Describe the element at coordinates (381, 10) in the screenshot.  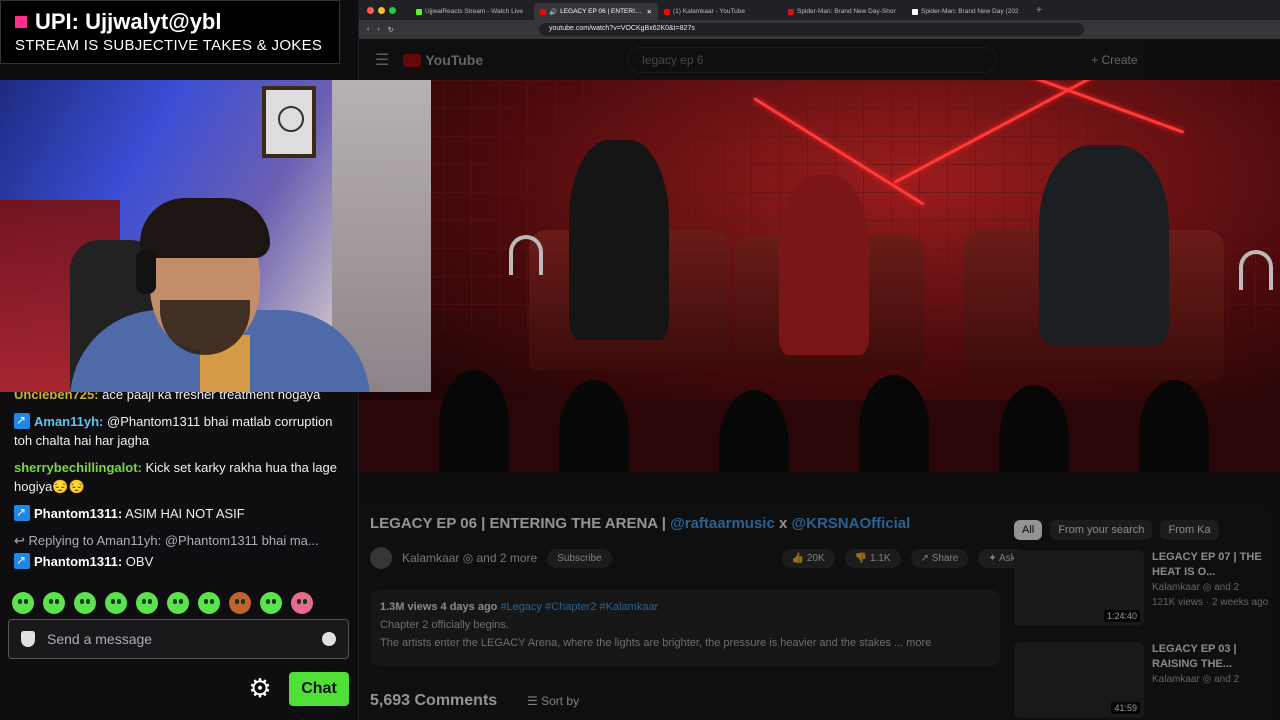
I see `minimize-window-icon` at that location.